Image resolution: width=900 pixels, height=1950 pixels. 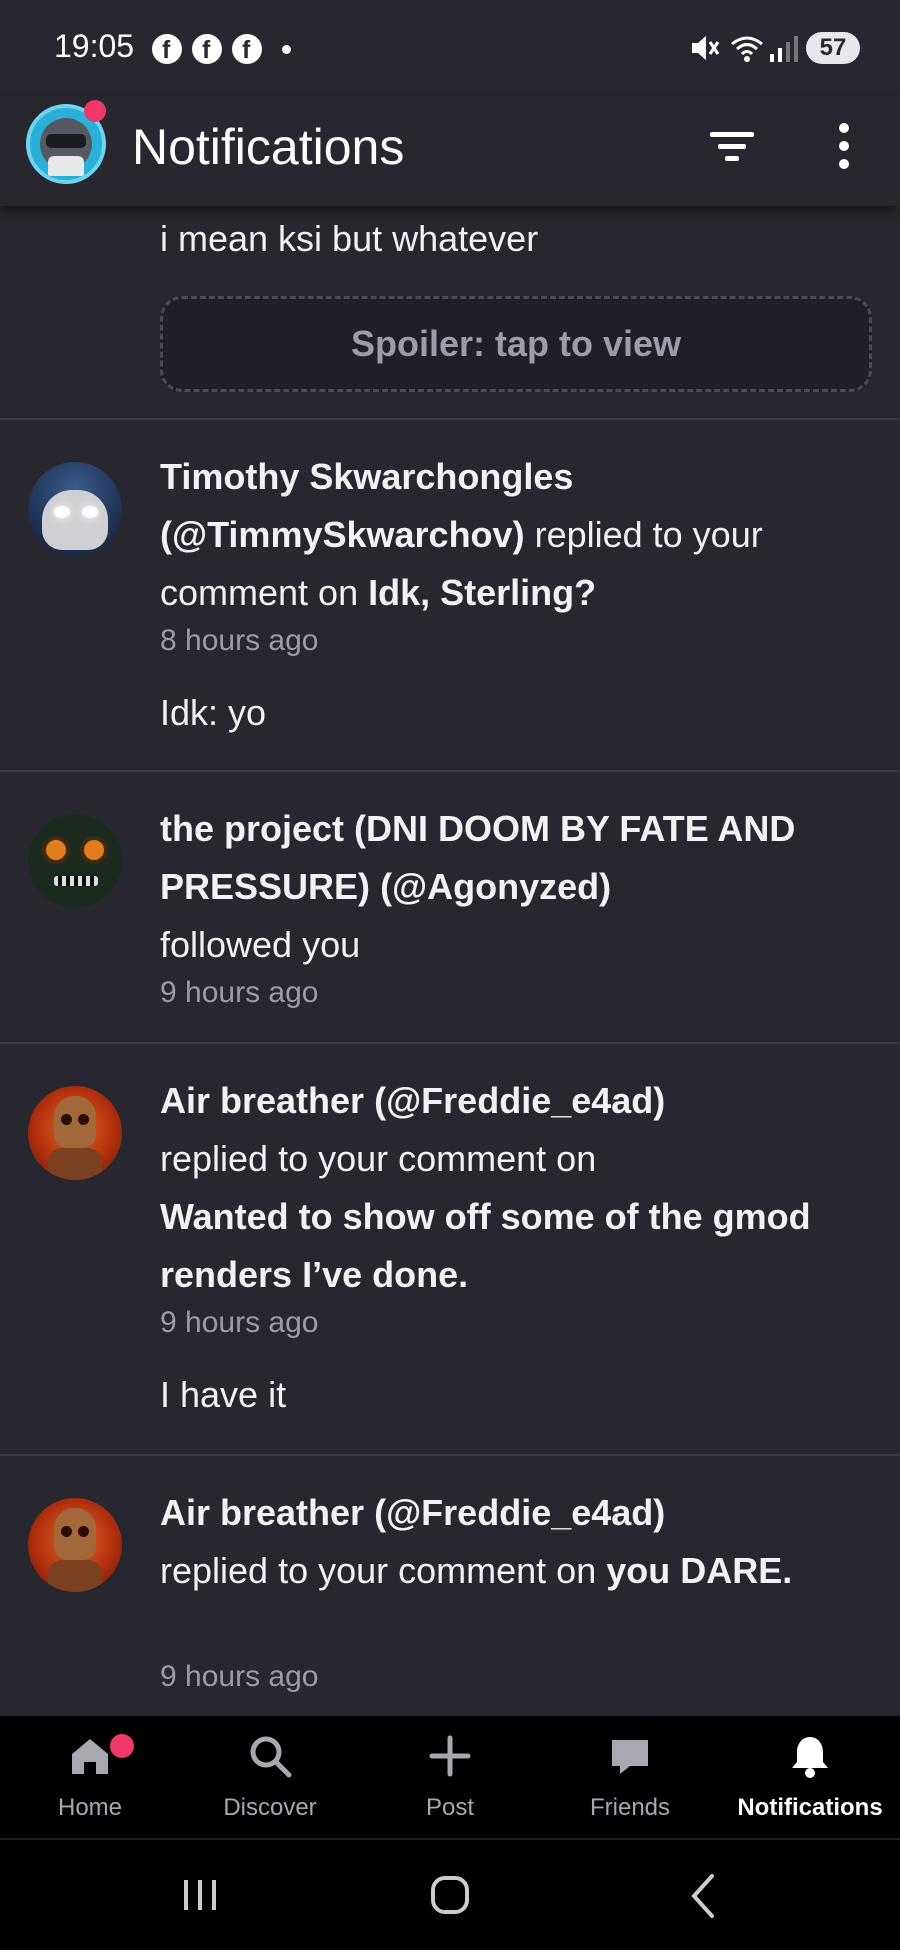 I want to click on spoiler-button: Spoiler: tap to view, so click(x=516, y=344).